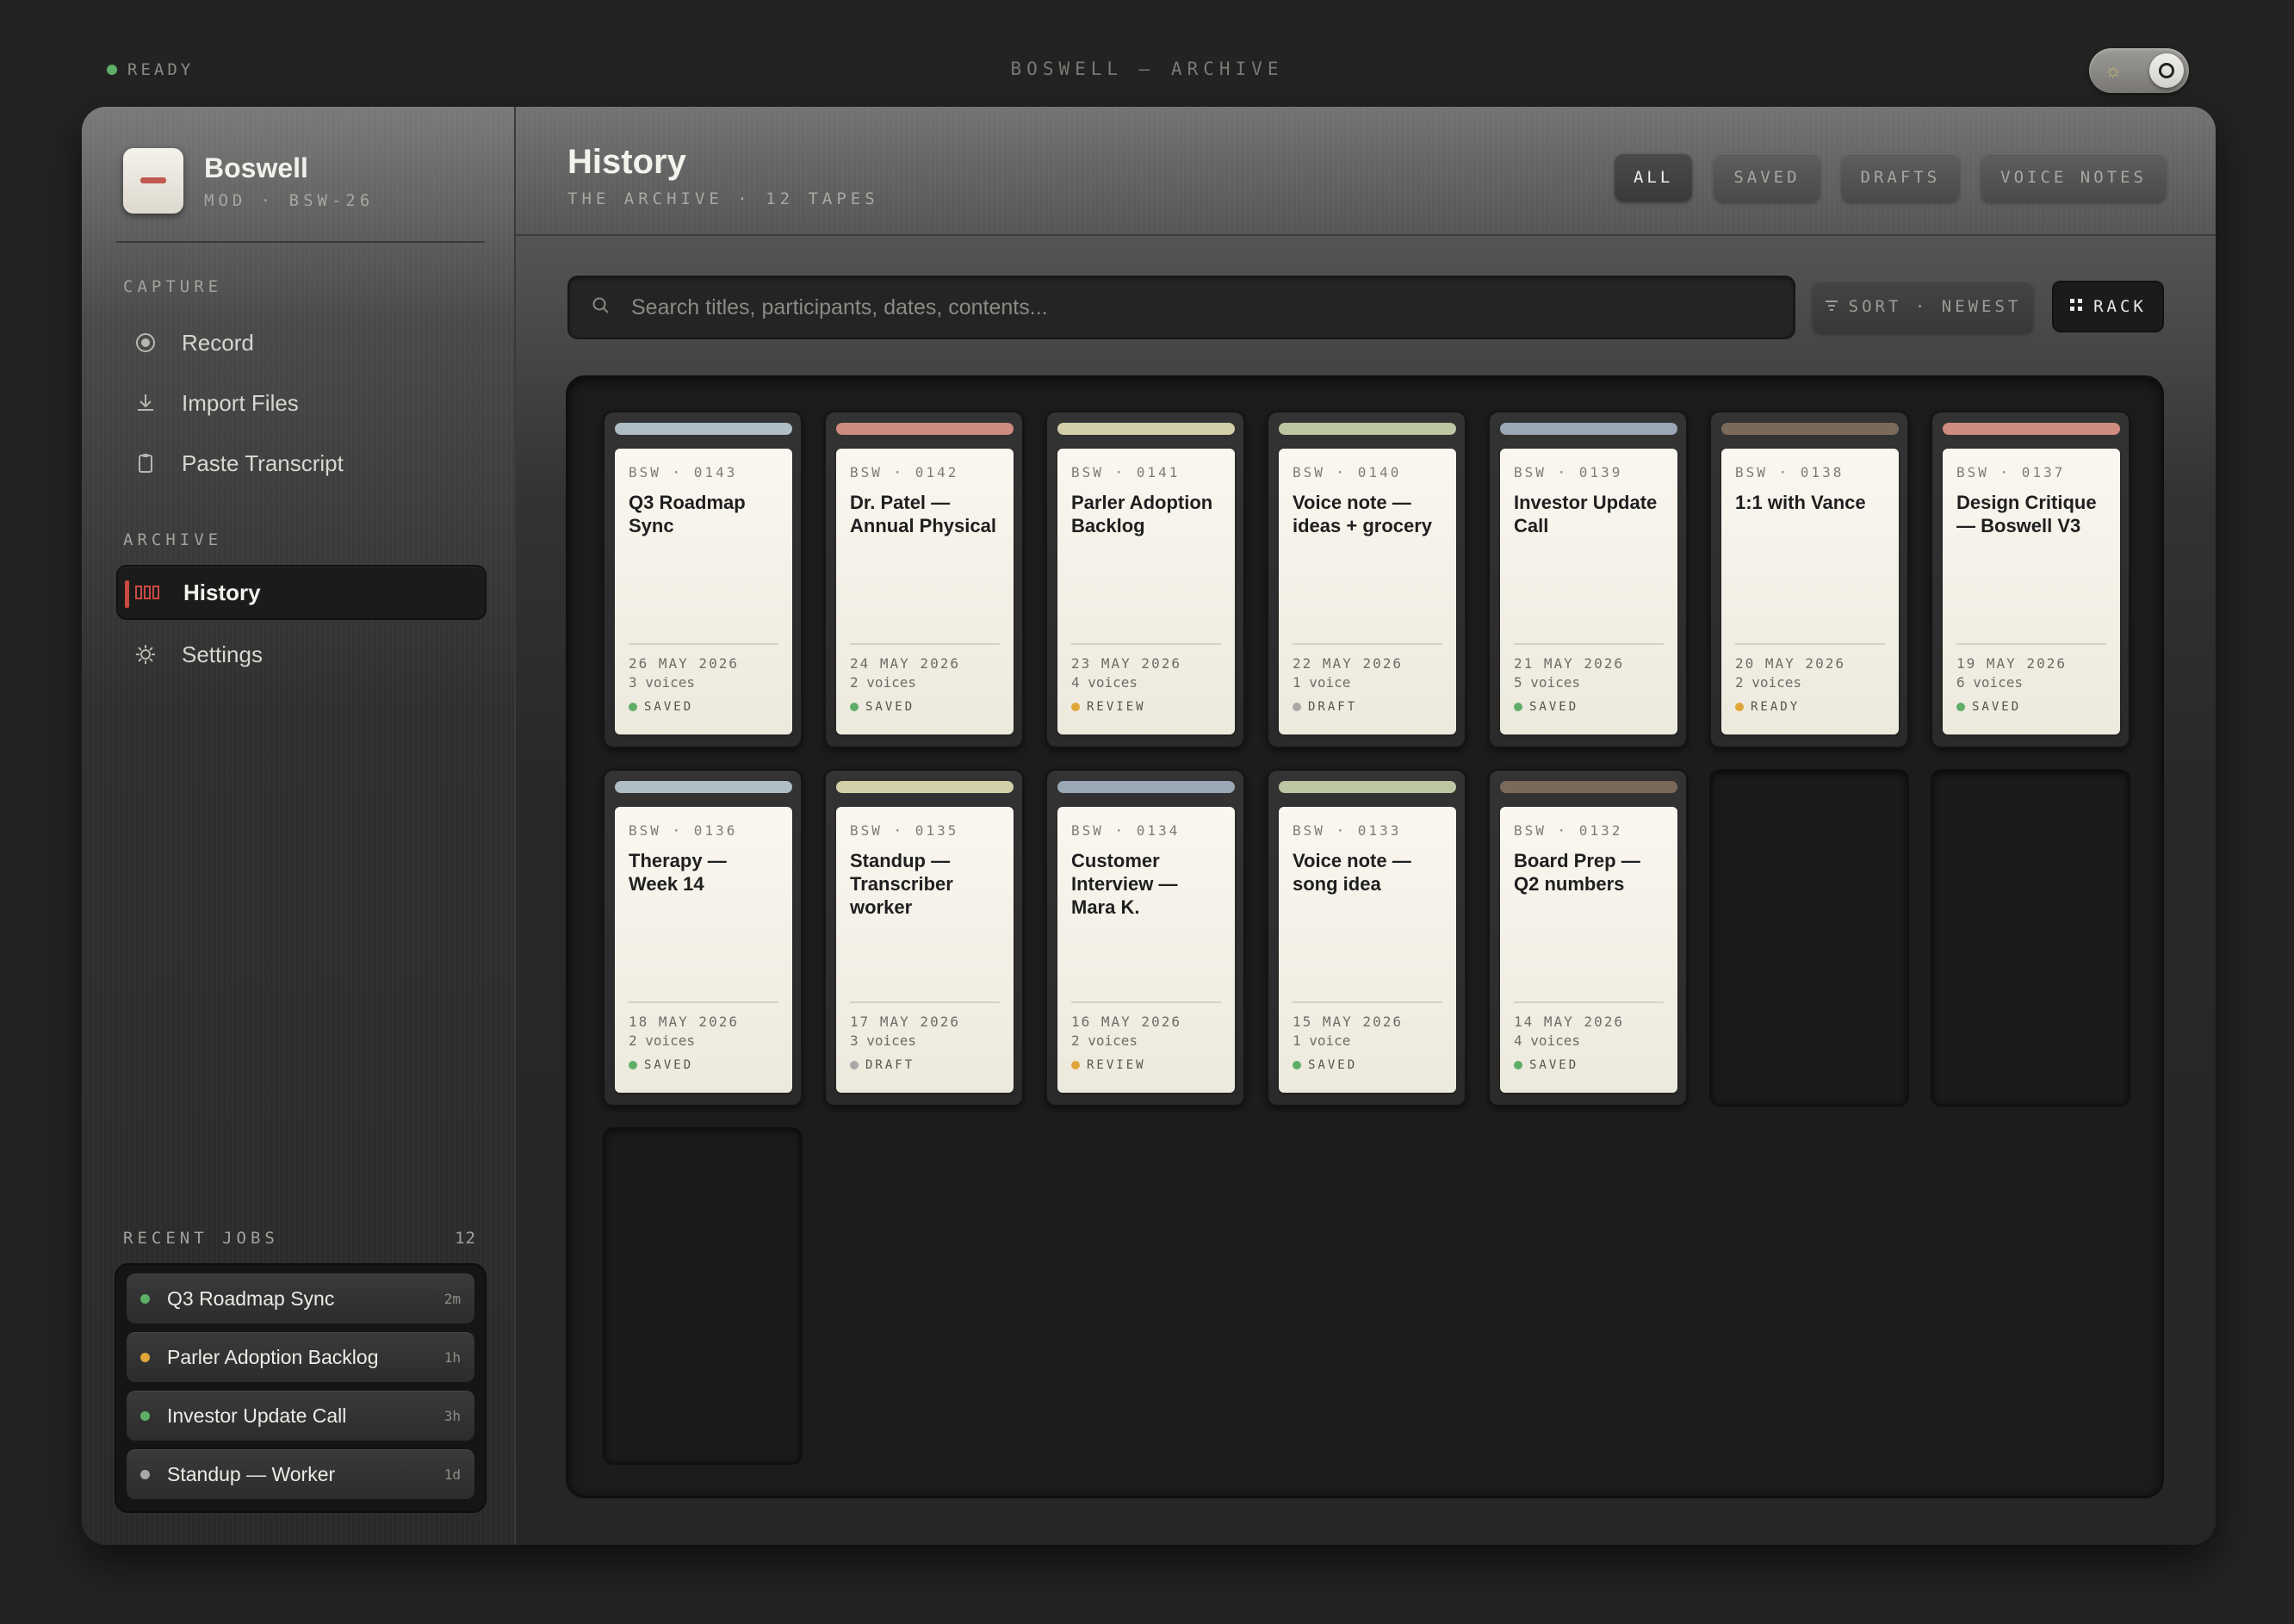  I want to click on tape-date: 19 MAY 2026, so click(2012, 663).